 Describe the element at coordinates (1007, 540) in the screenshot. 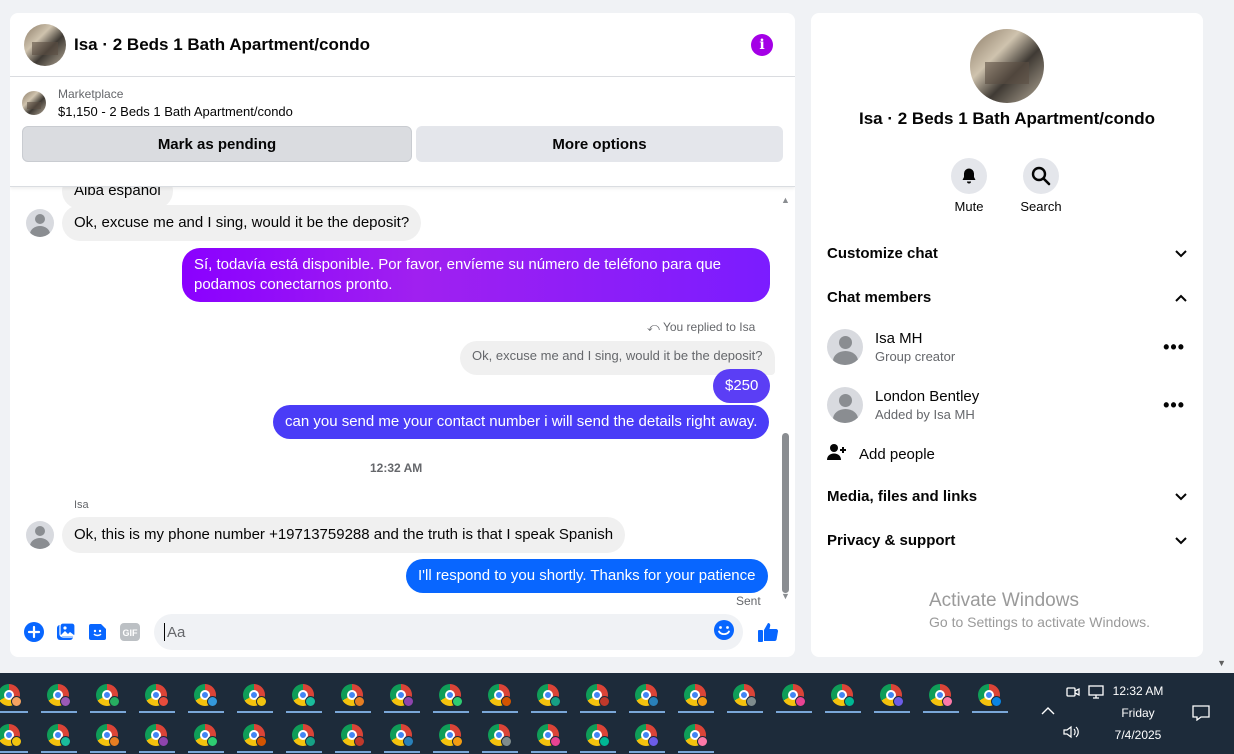

I see `privacy-support-section: Privacy & support` at that location.